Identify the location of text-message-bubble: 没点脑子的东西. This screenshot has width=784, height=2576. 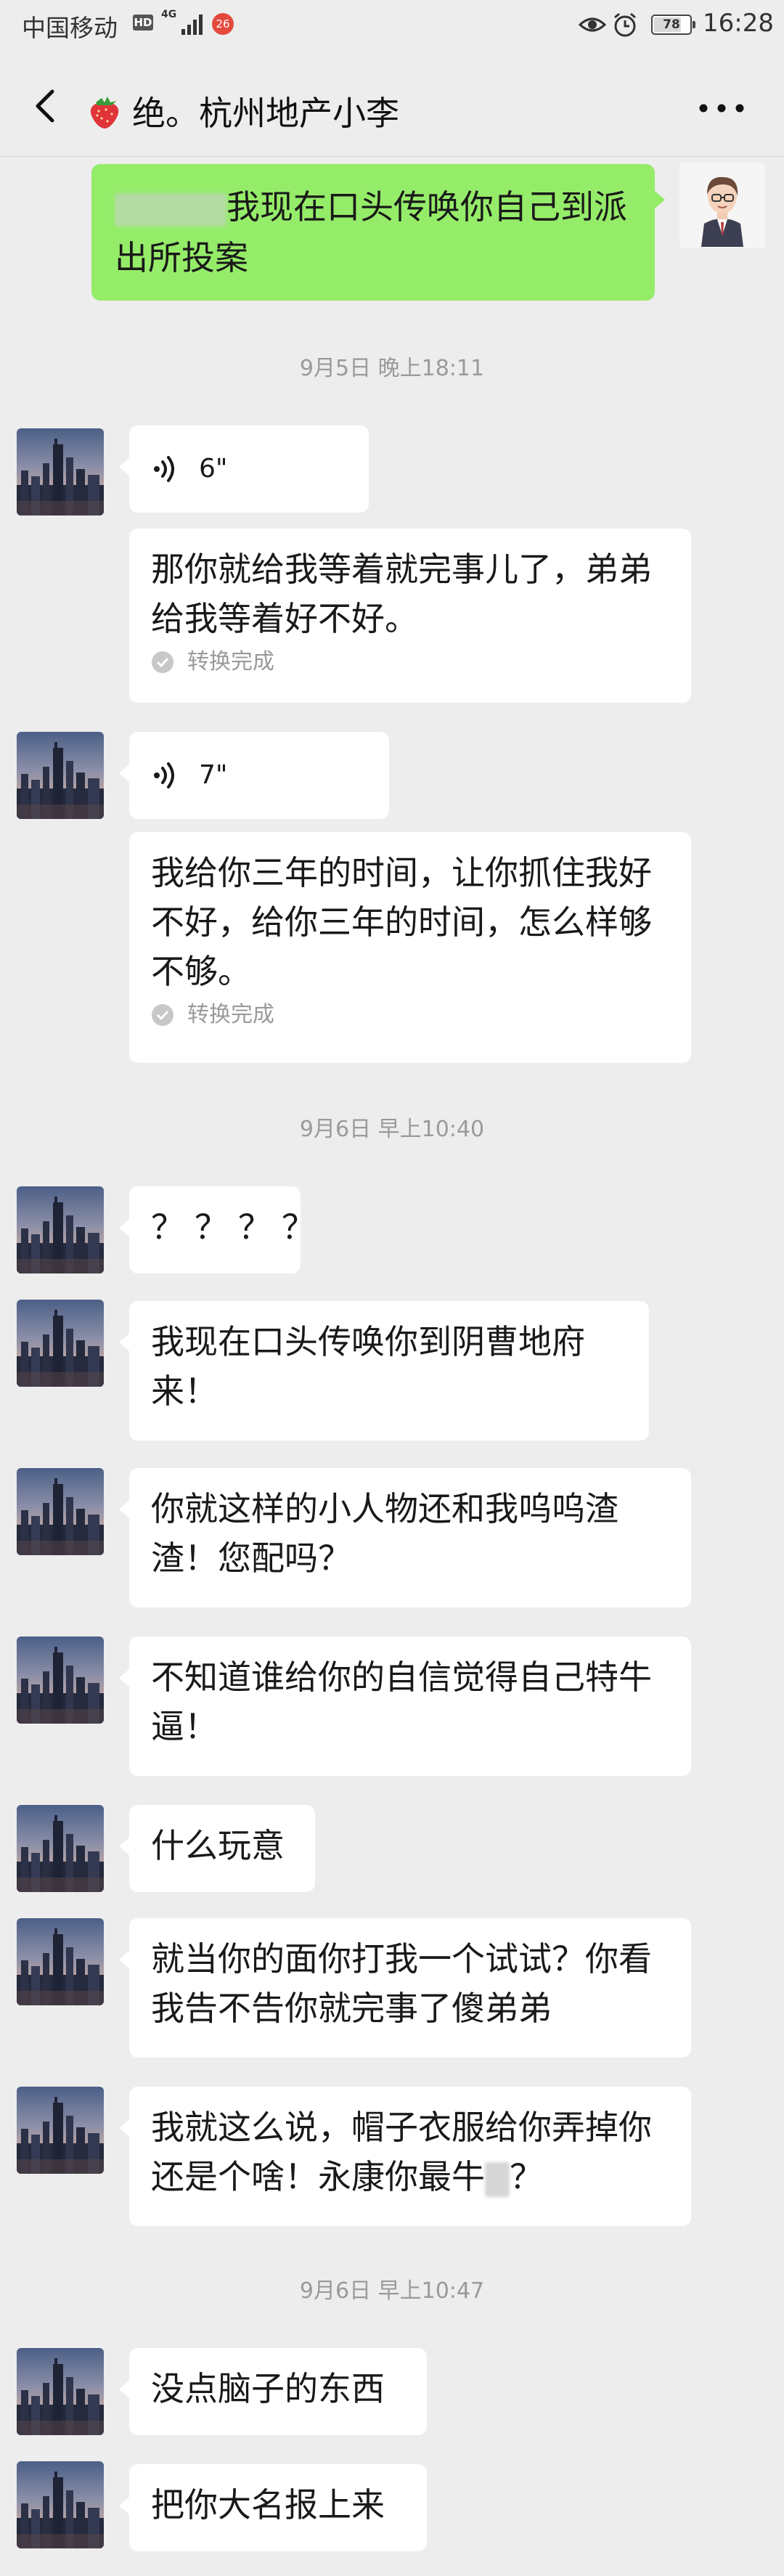
(273, 2391).